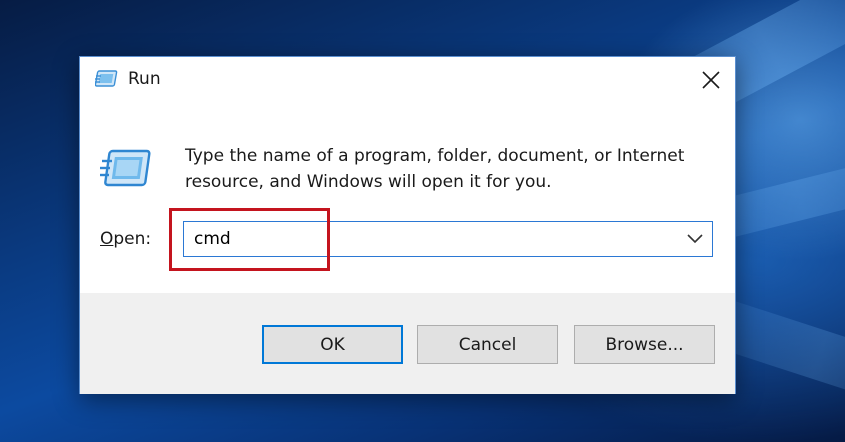 This screenshot has height=442, width=845. I want to click on open-dropdown-button, so click(695, 239).